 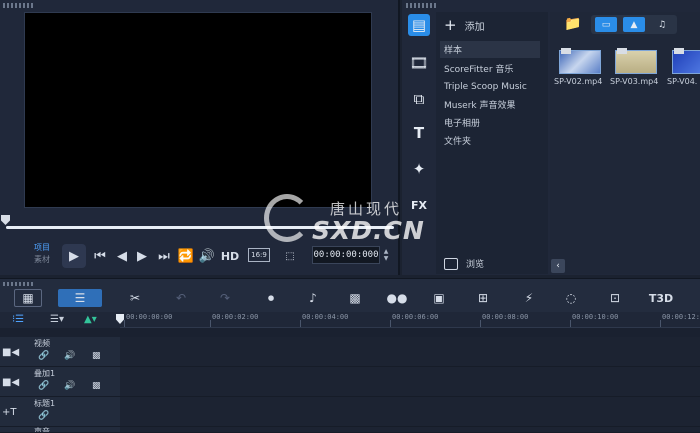 What do you see at coordinates (60, 430) in the screenshot?
I see `track-header-sound: 声音` at bounding box center [60, 430].